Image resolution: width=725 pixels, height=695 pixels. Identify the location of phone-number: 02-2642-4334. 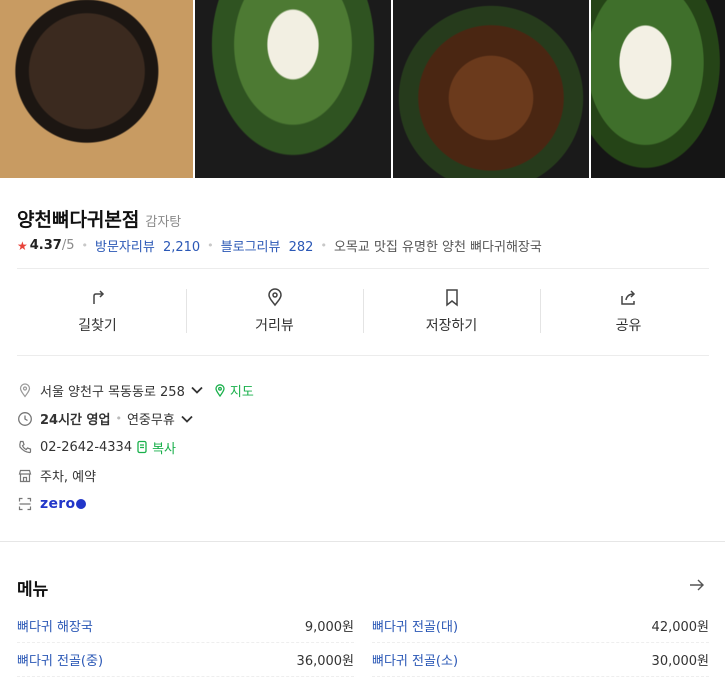
(86, 447).